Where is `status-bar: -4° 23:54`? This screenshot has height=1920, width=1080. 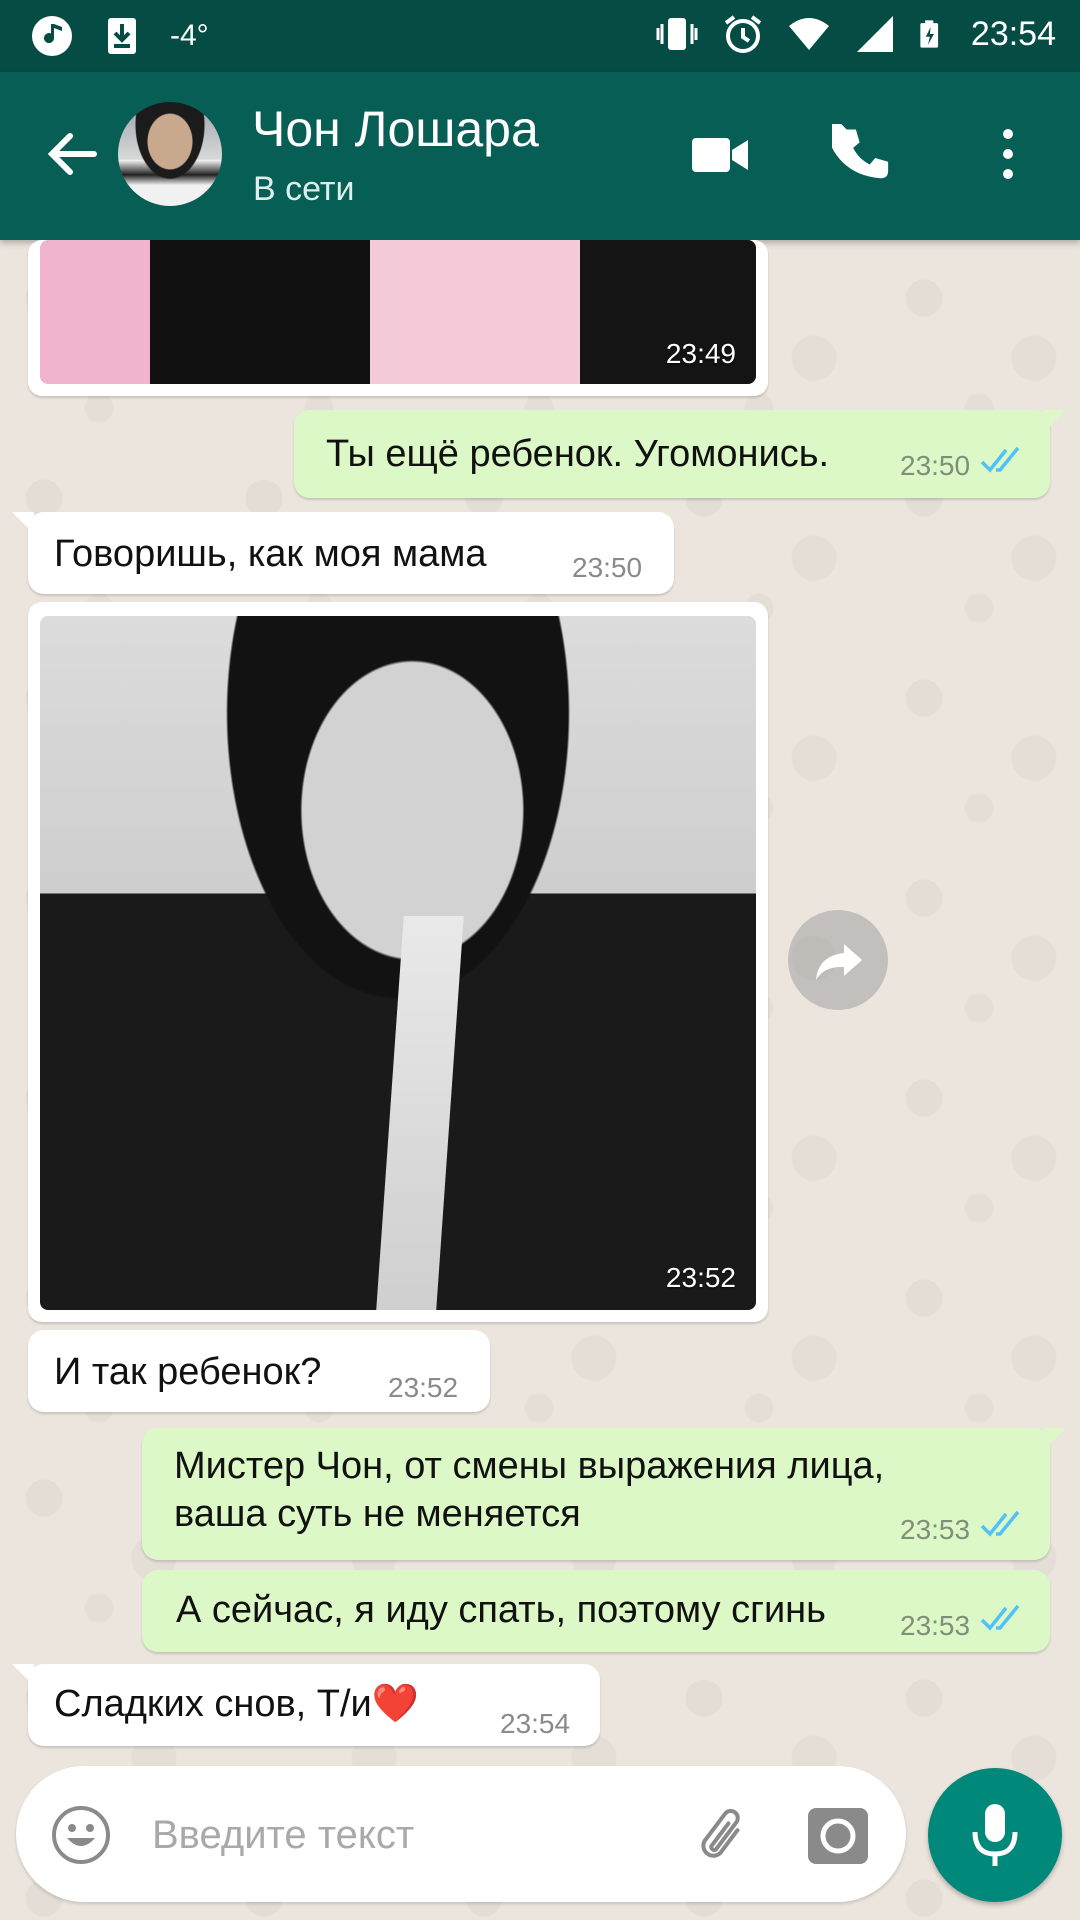 status-bar: -4° 23:54 is located at coordinates (540, 36).